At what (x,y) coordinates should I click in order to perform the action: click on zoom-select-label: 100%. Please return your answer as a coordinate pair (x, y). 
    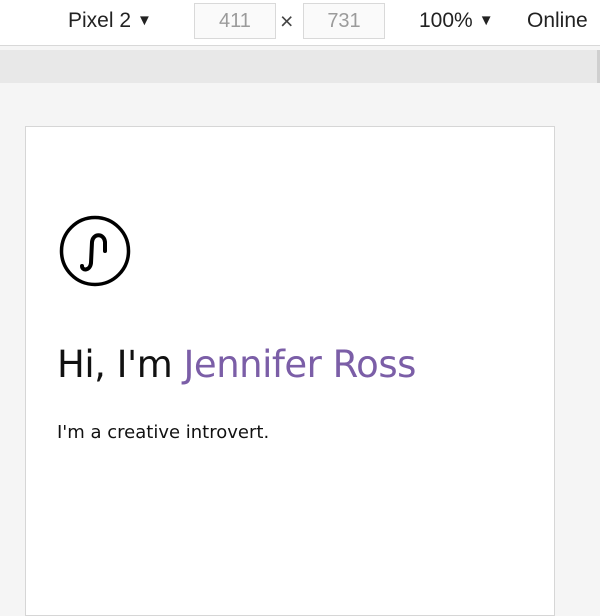
    Looking at the image, I should click on (446, 20).